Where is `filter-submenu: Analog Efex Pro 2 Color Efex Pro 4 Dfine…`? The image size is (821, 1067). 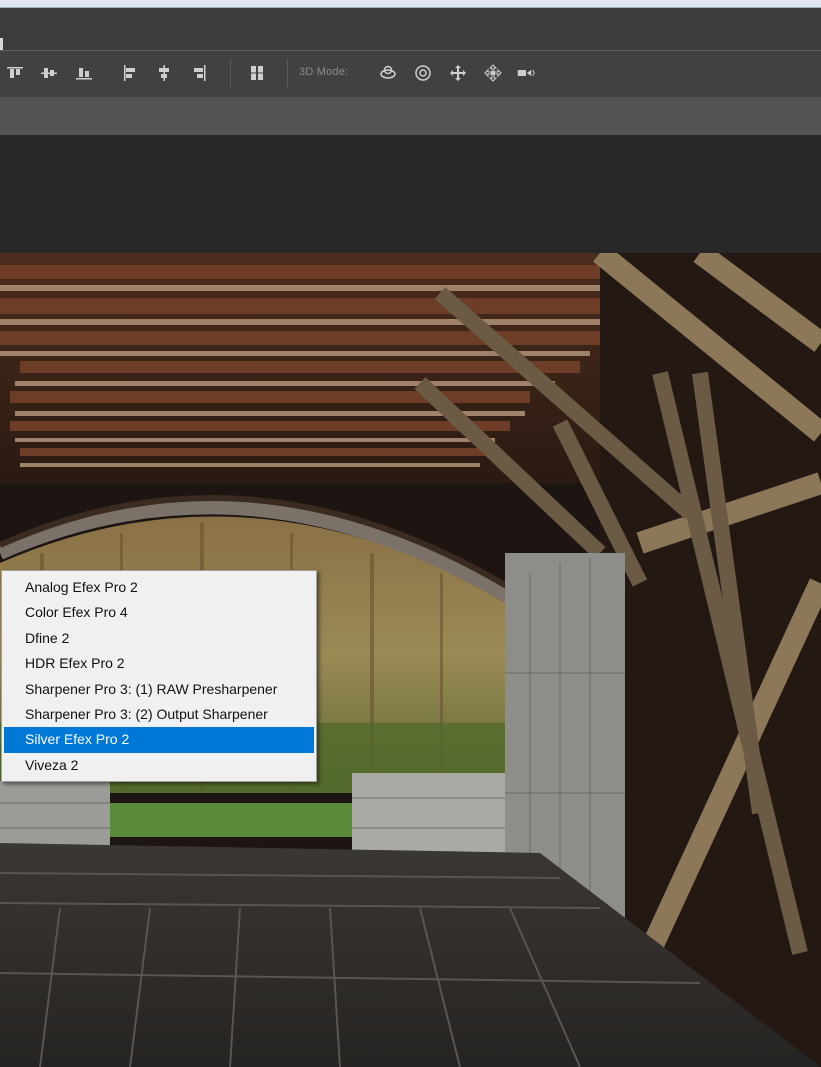
filter-submenu: Analog Efex Pro 2 Color Efex Pro 4 Dfine… is located at coordinates (159, 676).